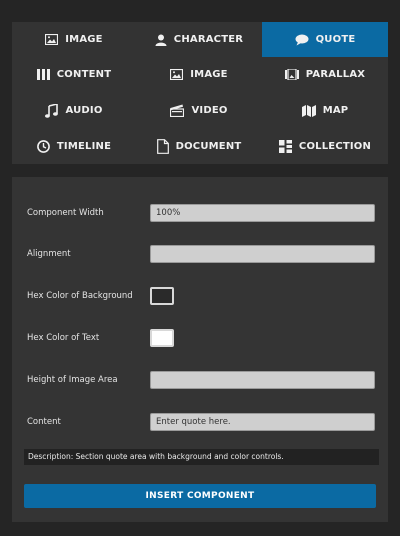 This screenshot has width=400, height=536. Describe the element at coordinates (208, 146) in the screenshot. I see `tab-label: DOCUMENT` at that location.